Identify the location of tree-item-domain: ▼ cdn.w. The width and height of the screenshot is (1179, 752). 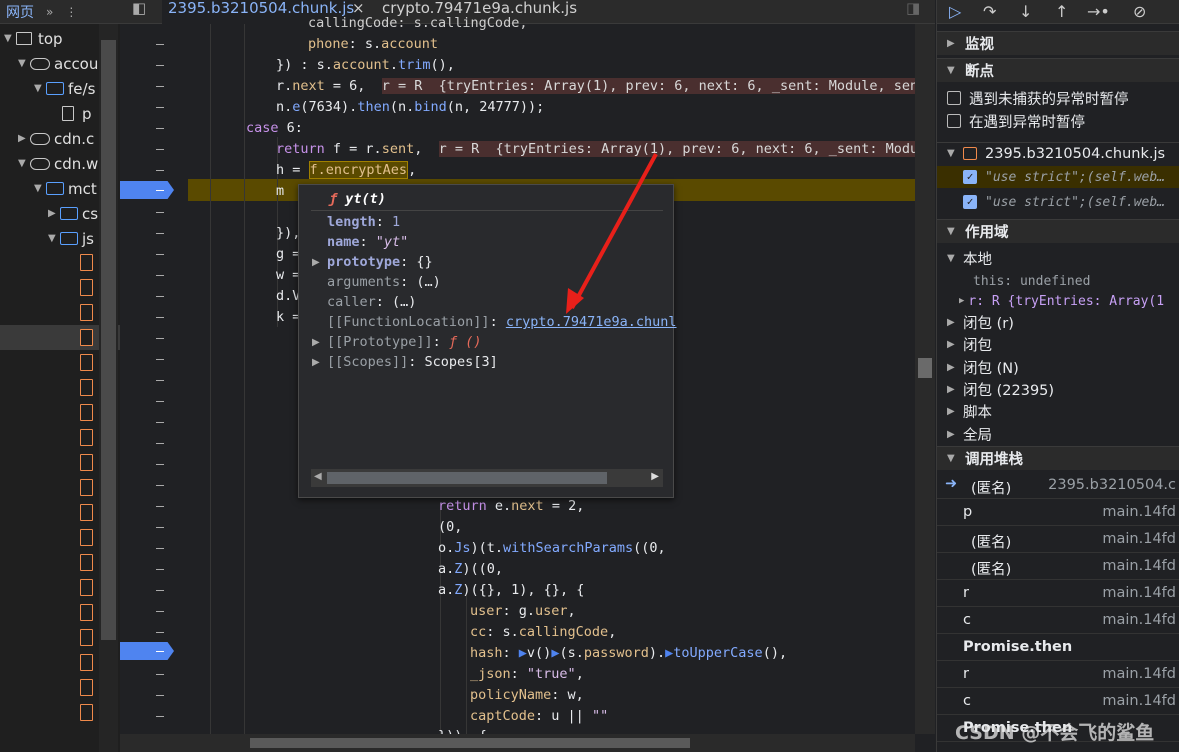
(58, 163).